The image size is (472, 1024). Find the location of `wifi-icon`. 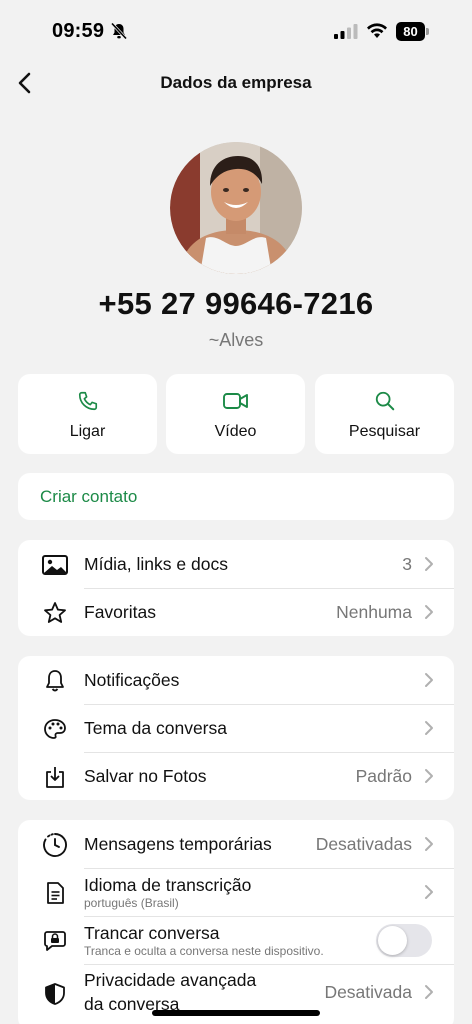

wifi-icon is located at coordinates (377, 30).